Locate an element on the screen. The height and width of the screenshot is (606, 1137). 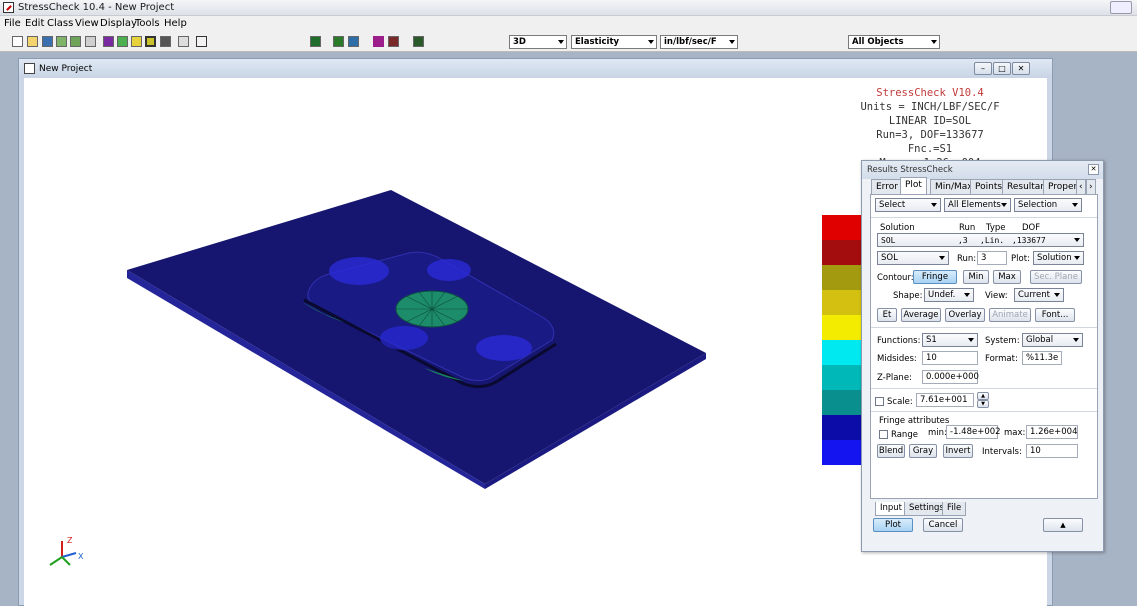
max-field: 1.26e+004 is located at coordinates (1052, 432).